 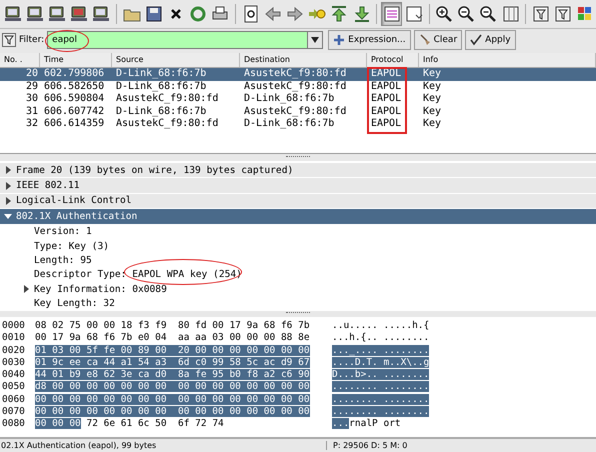 What do you see at coordinates (13, 375) in the screenshot?
I see `offset-label: 0040` at bounding box center [13, 375].